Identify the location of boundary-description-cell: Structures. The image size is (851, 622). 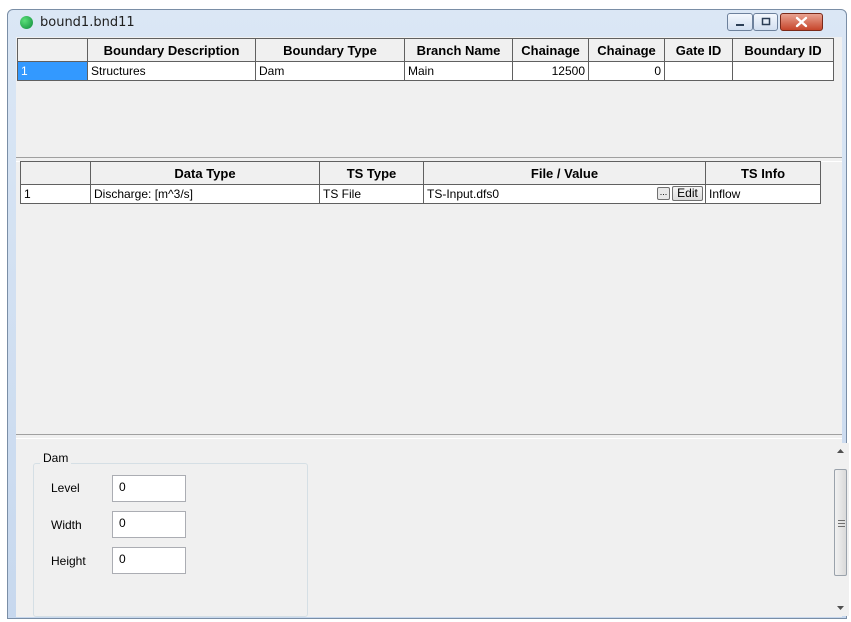
(171, 71).